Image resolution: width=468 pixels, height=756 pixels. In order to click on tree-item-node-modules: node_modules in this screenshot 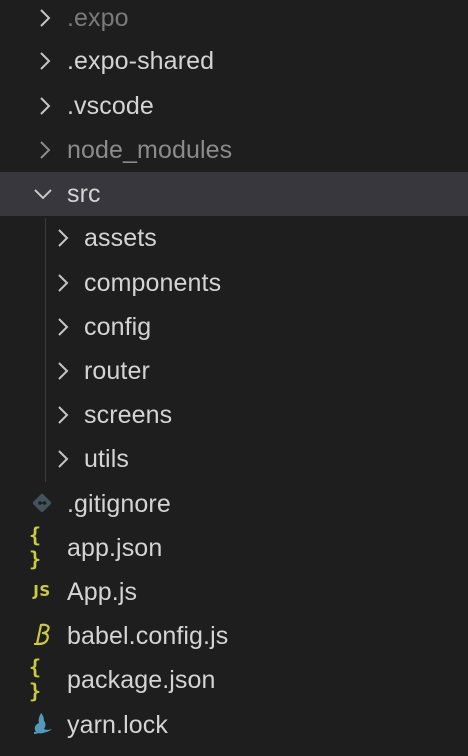, I will do `click(234, 150)`.